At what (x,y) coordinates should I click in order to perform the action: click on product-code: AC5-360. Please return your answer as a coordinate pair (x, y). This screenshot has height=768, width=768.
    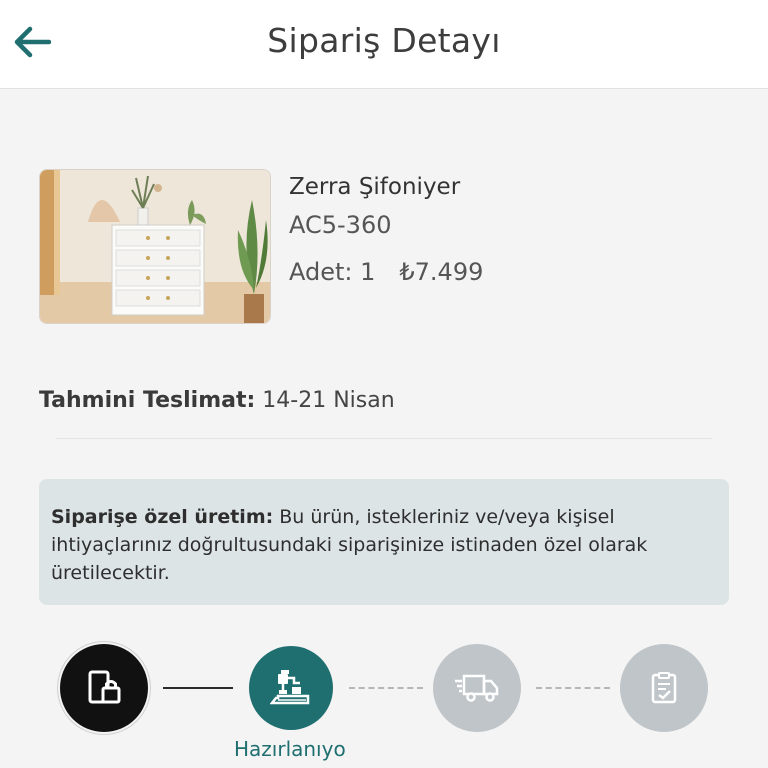
    Looking at the image, I should click on (340, 225).